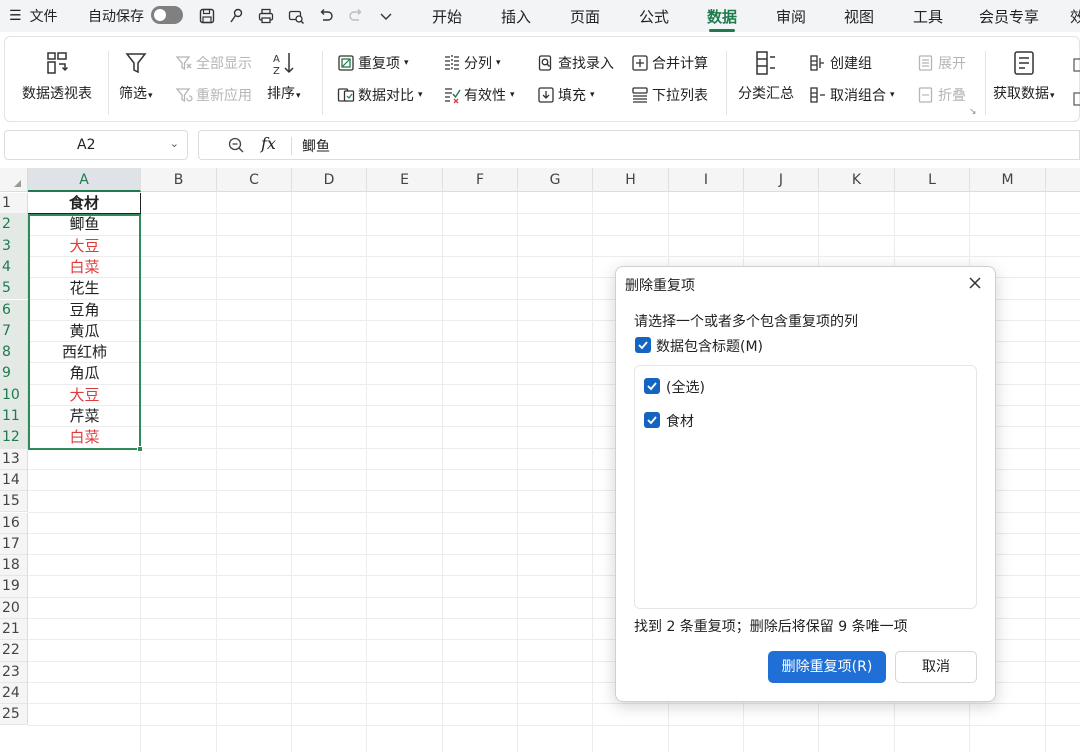 This screenshot has height=752, width=1080. I want to click on row-header-14: 14, so click(14, 480).